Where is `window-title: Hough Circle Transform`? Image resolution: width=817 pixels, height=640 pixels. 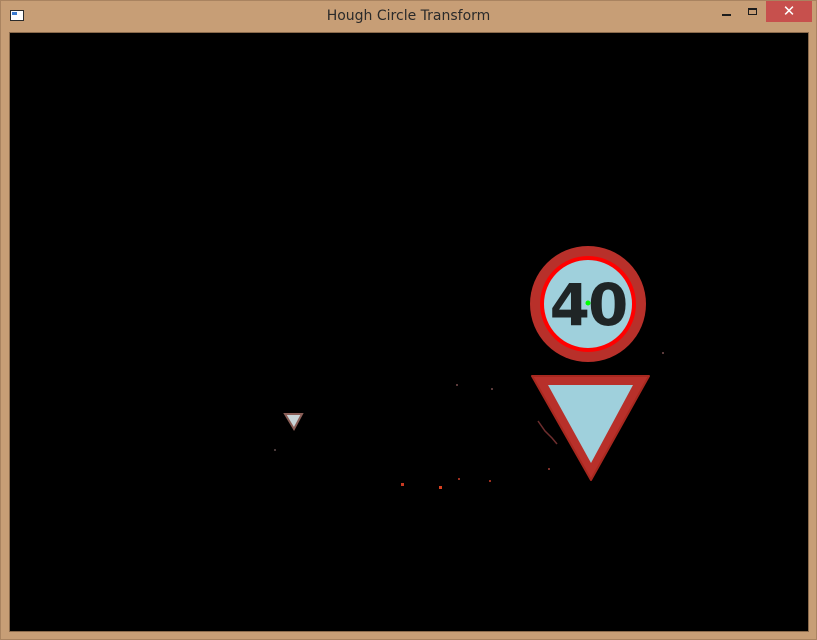
window-title: Hough Circle Transform is located at coordinates (408, 16).